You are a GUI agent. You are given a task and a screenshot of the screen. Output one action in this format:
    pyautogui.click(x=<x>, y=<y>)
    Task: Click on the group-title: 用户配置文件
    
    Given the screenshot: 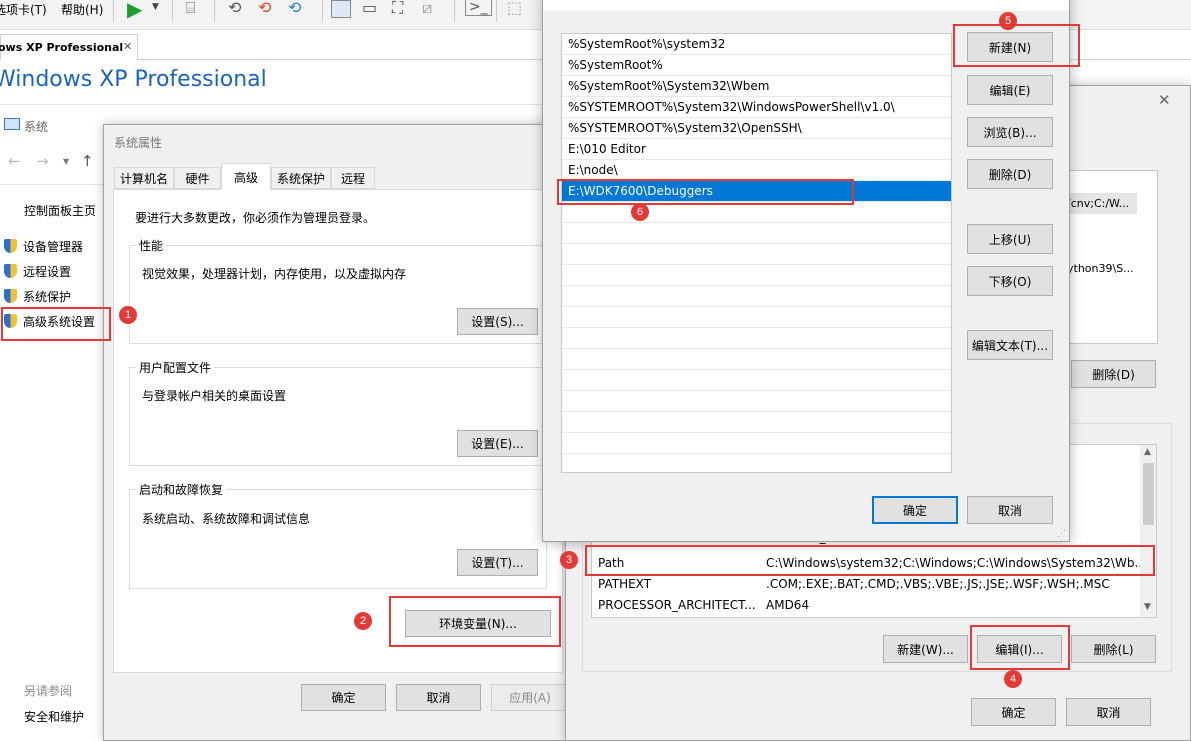 What is the action you would take?
    pyautogui.click(x=175, y=367)
    